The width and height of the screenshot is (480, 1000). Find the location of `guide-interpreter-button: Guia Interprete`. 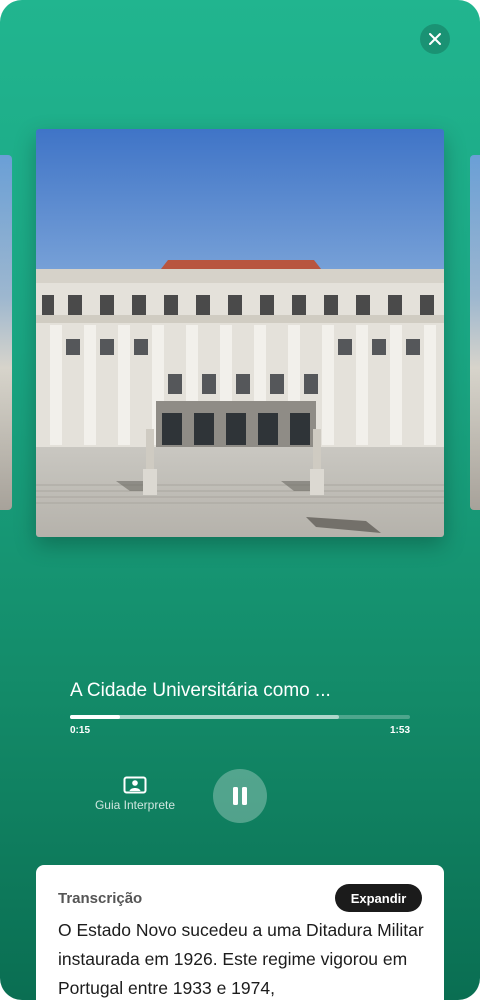

guide-interpreter-button: Guia Interprete is located at coordinates (135, 796).